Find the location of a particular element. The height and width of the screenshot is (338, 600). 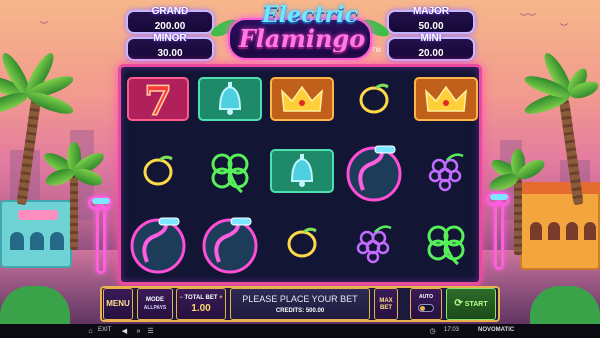

game-logo: Electric Flamingo TM is located at coordinates (300, 32).